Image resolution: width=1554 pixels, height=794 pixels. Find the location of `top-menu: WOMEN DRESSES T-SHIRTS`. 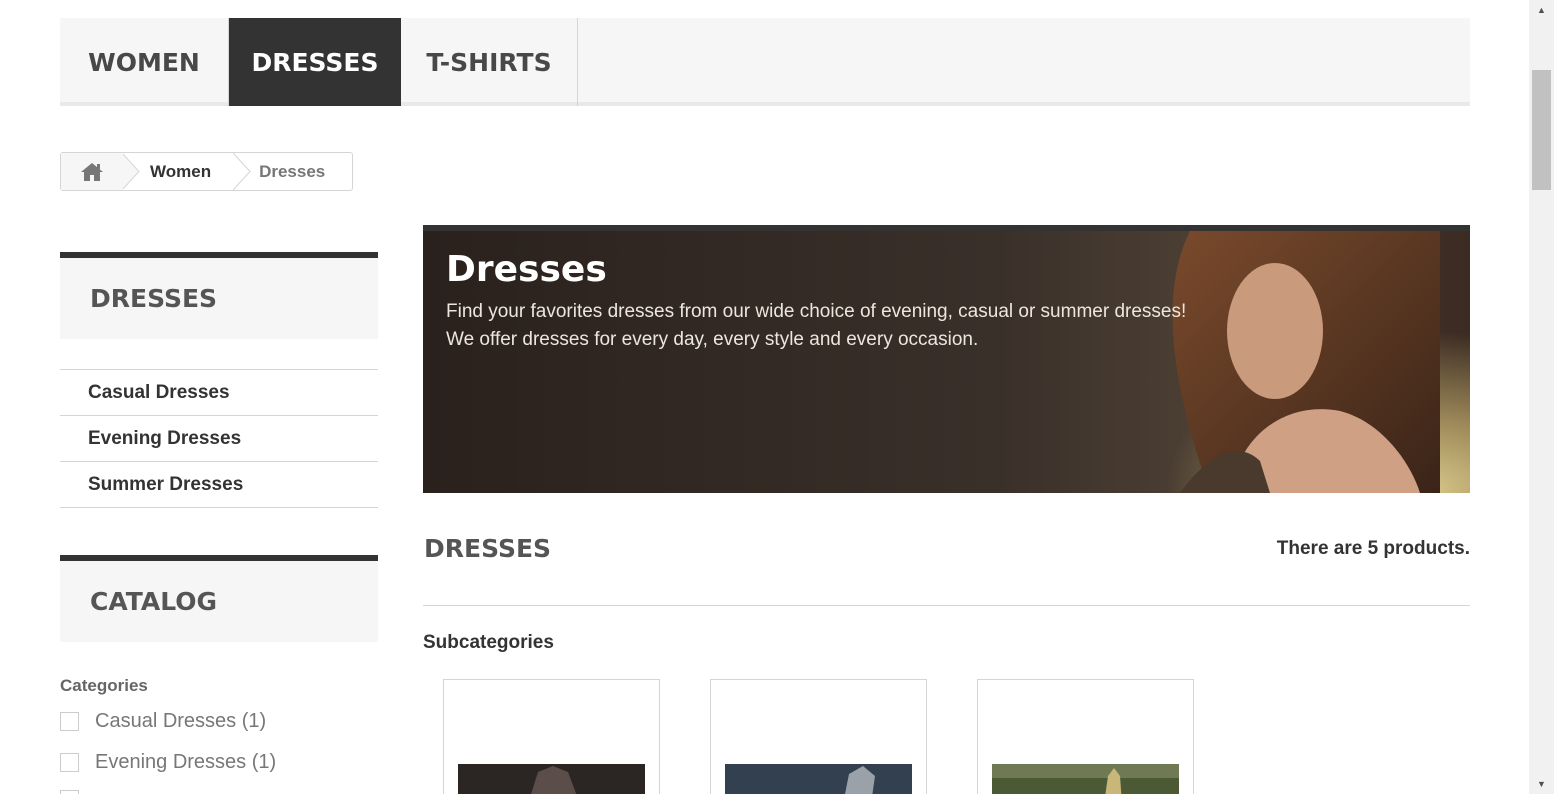

top-menu: WOMEN DRESSES T-SHIRTS is located at coordinates (765, 62).